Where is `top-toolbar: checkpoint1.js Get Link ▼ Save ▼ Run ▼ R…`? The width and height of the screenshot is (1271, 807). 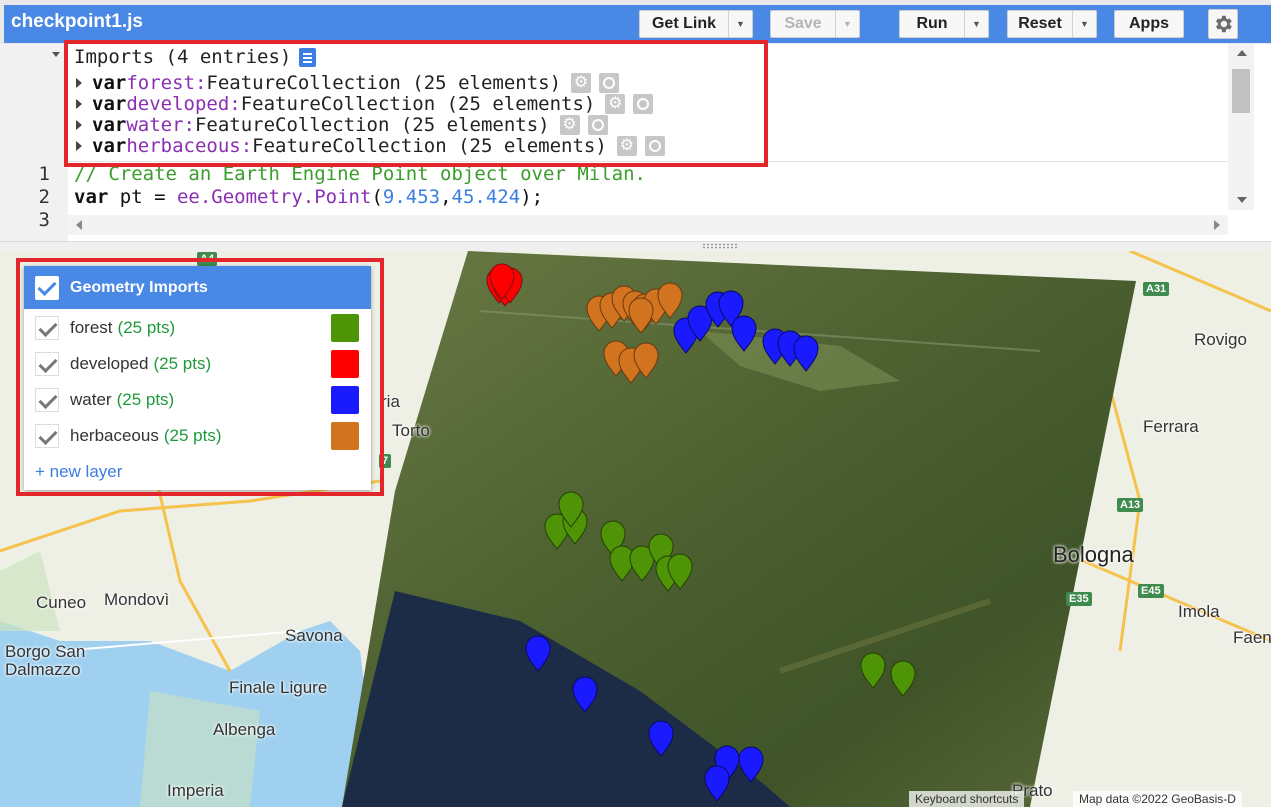
top-toolbar: checkpoint1.js Get Link ▼ Save ▼ Run ▼ R… is located at coordinates (635, 22).